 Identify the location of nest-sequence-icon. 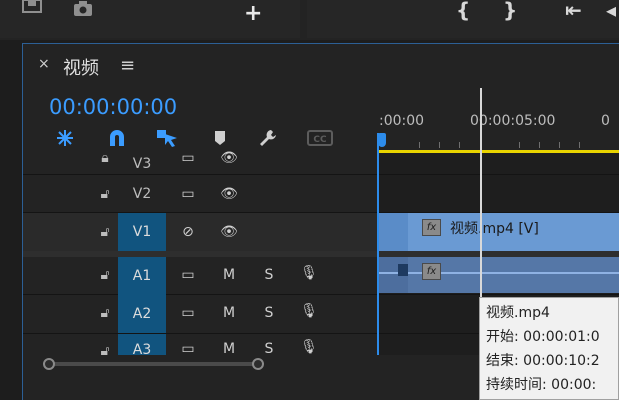
(65, 140).